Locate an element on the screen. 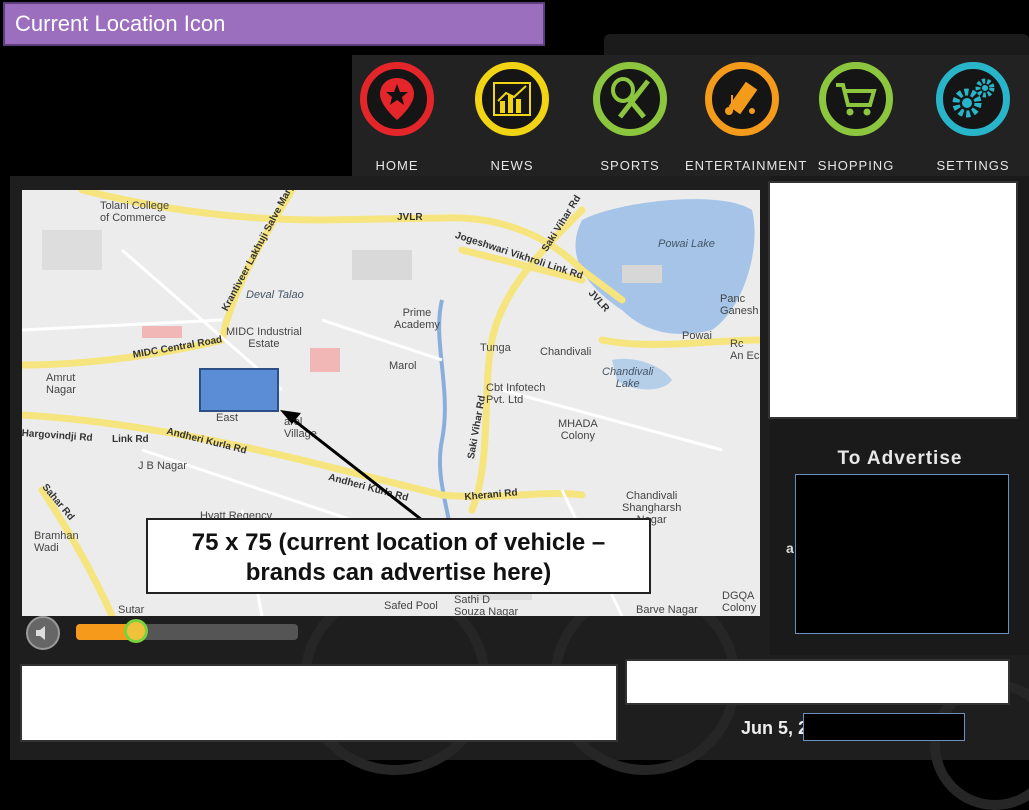  info-box-left is located at coordinates (319, 703).